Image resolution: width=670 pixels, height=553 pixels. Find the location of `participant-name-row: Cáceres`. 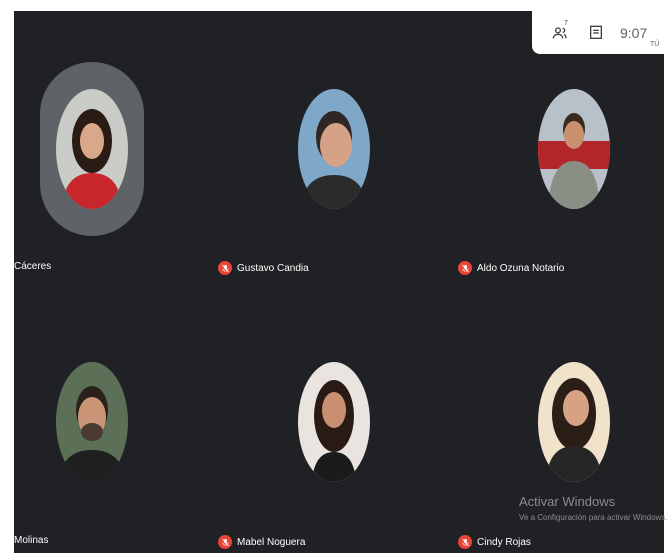

participant-name-row: Cáceres is located at coordinates (32, 266).